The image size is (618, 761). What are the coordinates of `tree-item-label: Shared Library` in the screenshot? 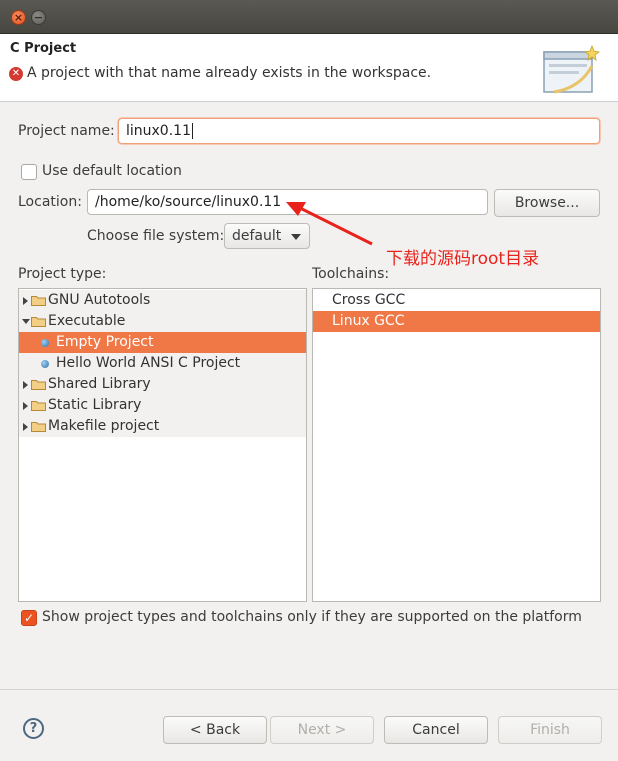 It's located at (99, 384).